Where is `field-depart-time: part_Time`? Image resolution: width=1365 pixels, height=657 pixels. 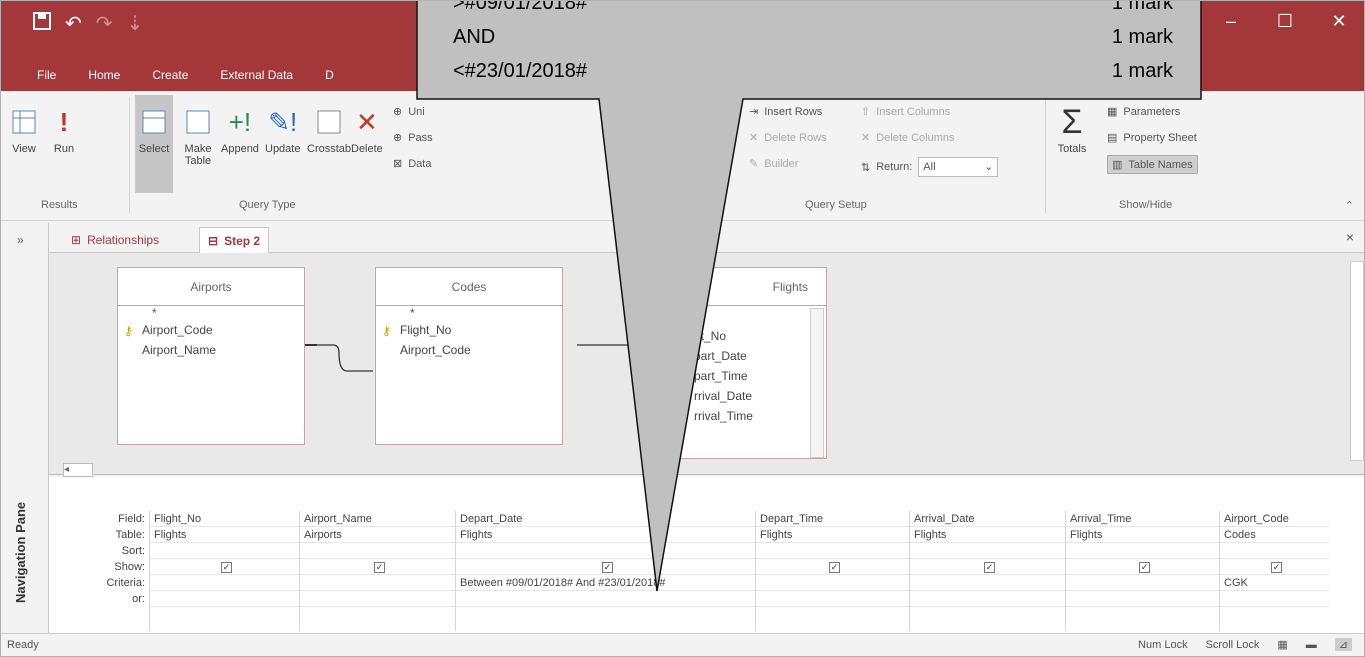 field-depart-time: part_Time is located at coordinates (748, 376).